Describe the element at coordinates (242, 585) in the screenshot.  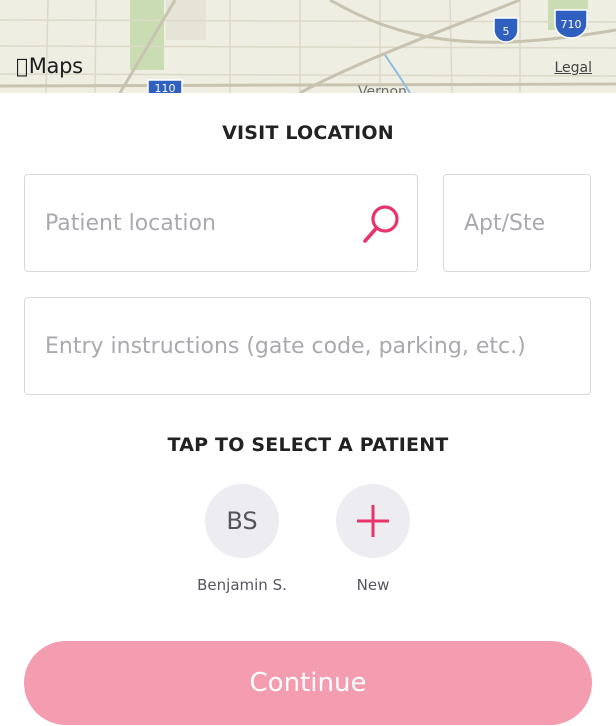
I see `patient-name: Benjamin S.` at that location.